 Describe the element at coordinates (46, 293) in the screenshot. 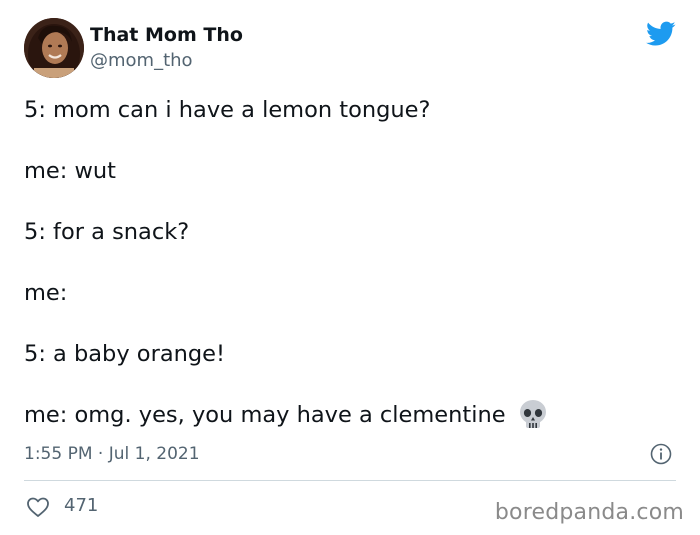

I see `tweet-line: me:` at that location.